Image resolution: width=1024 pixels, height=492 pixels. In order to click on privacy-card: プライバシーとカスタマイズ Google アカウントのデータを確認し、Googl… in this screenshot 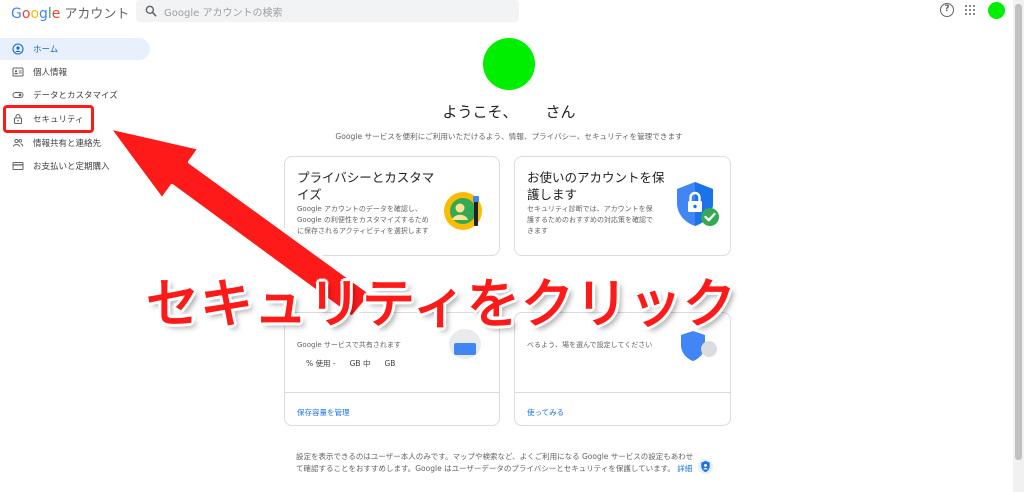, I will do `click(392, 206)`.